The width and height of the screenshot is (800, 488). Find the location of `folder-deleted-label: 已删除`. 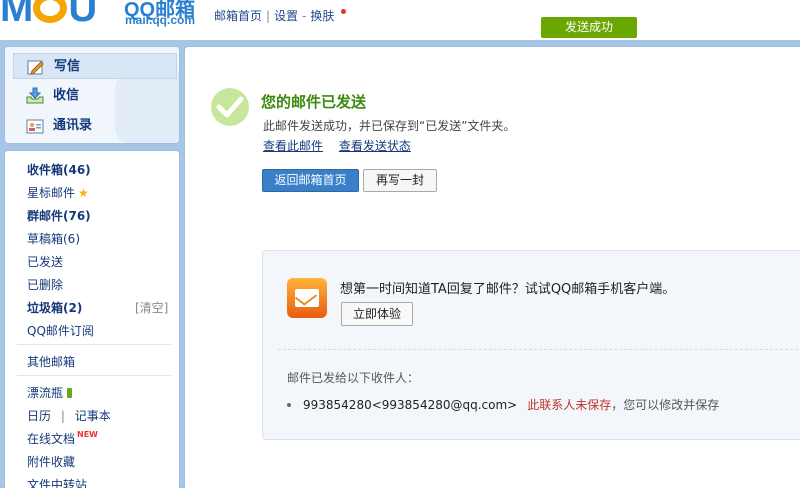

folder-deleted-label: 已删除 is located at coordinates (45, 285).